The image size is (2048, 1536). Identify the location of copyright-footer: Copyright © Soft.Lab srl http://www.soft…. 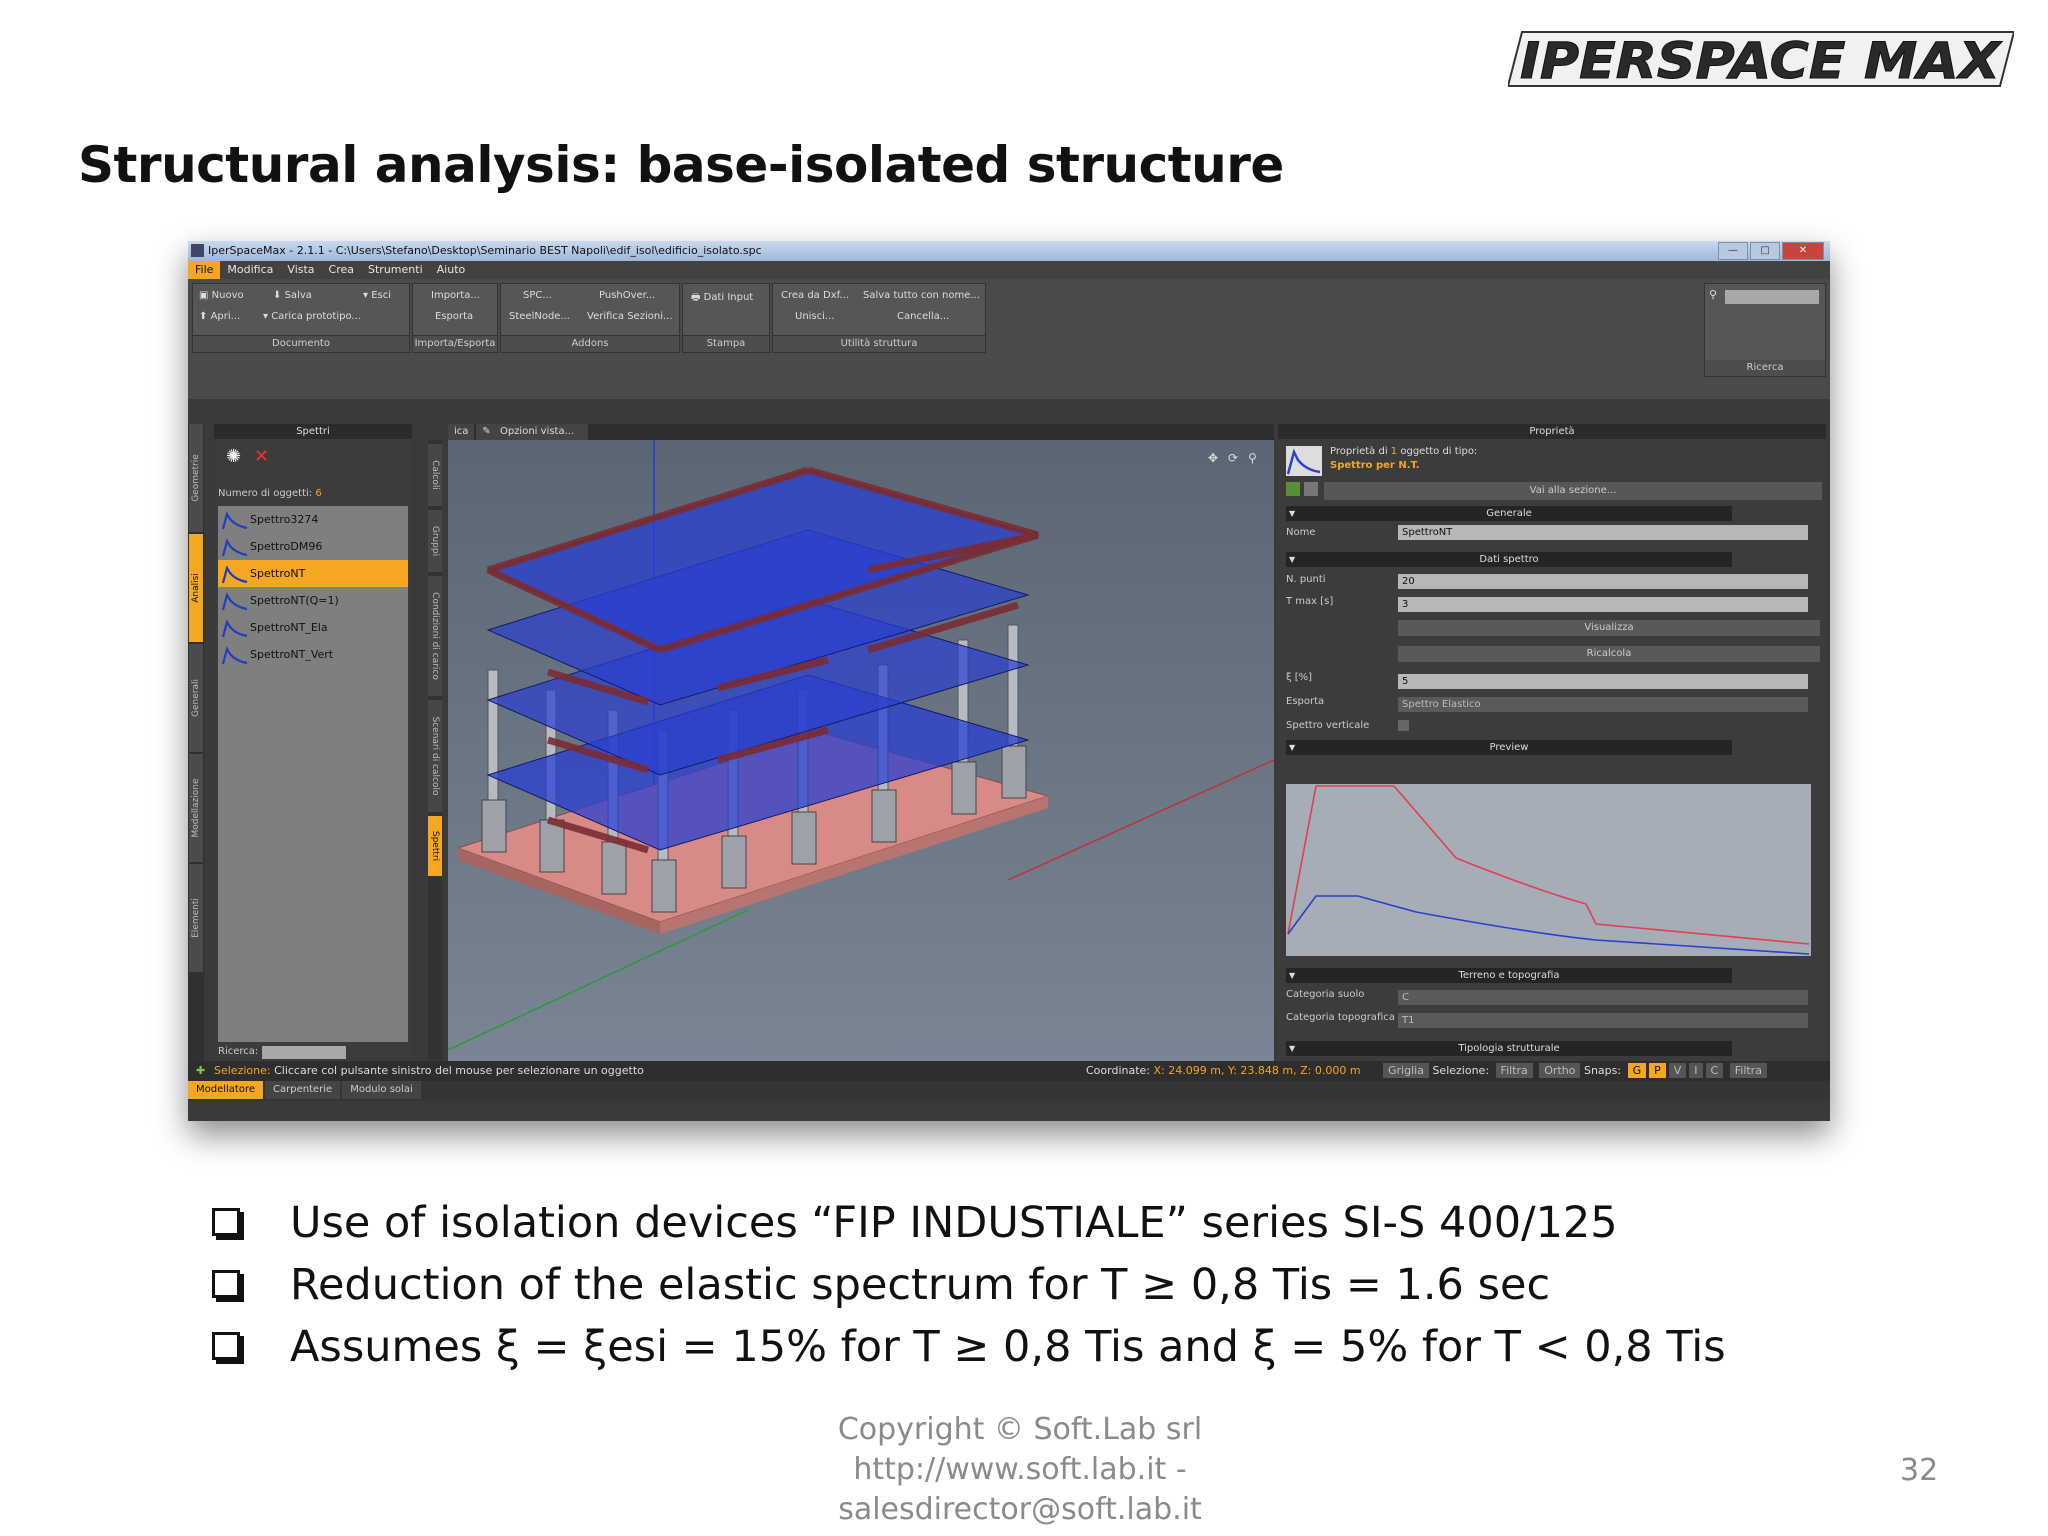
(1020, 1470).